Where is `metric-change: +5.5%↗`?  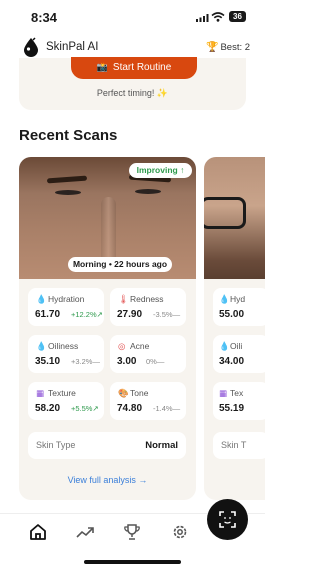
metric-change: +5.5%↗ is located at coordinates (85, 408).